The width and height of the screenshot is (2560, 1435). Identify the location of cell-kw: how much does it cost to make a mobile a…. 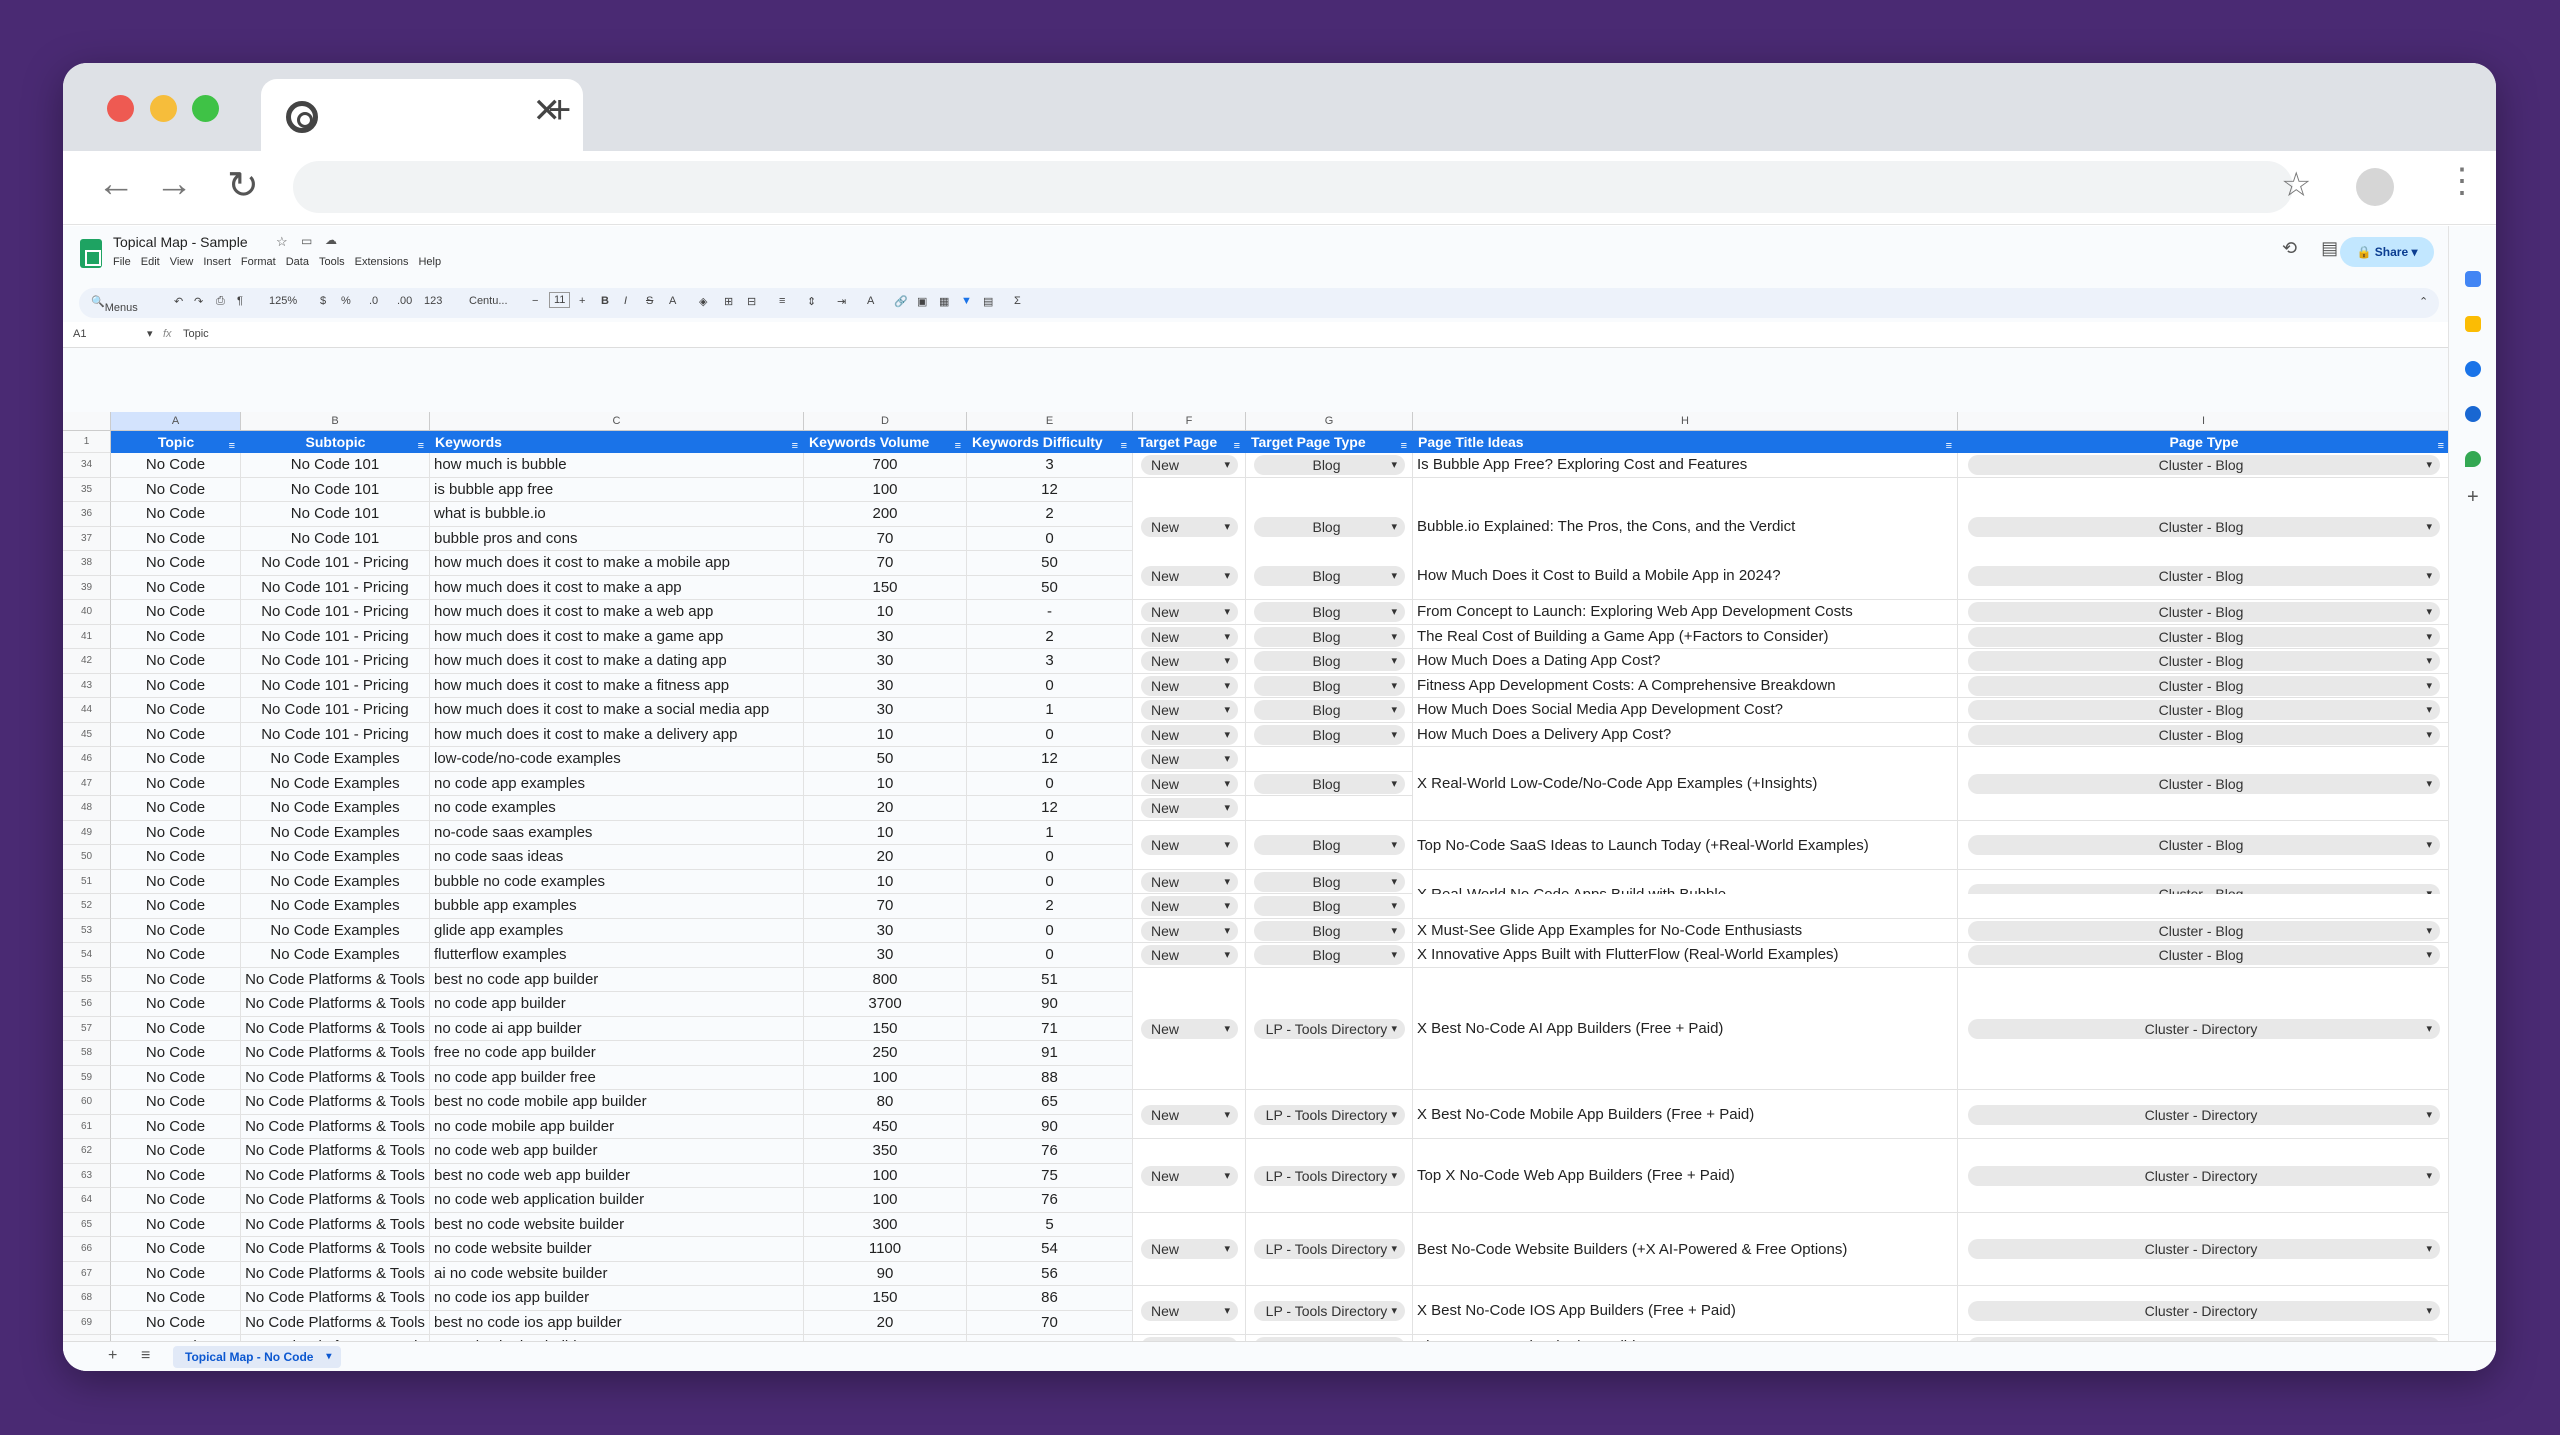
(617, 563).